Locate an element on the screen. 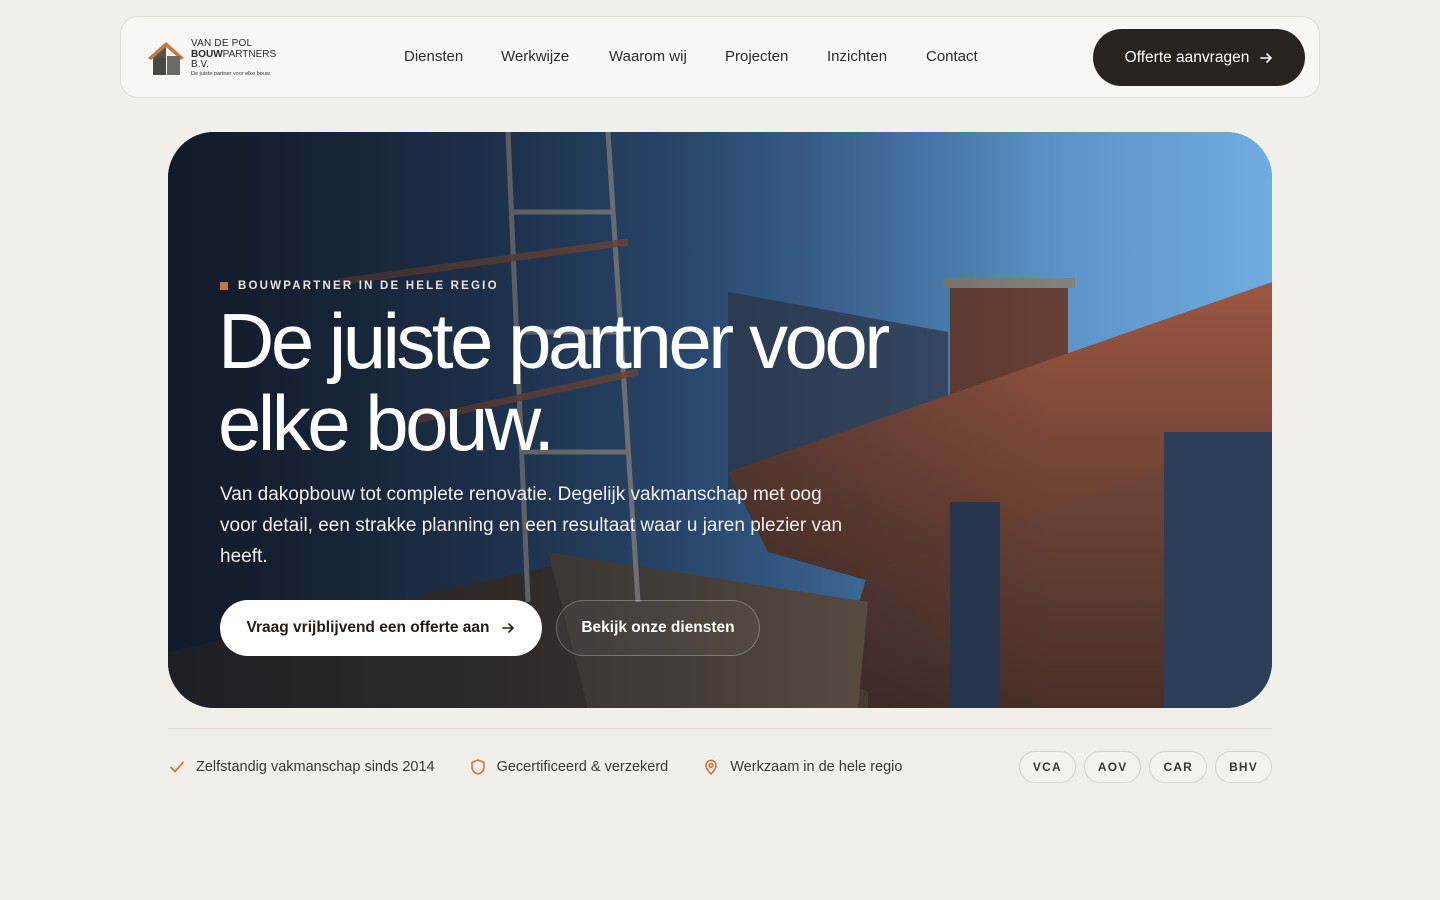 Image resolution: width=1440 pixels, height=900 pixels. nav-link-contact: Contact is located at coordinates (952, 56).